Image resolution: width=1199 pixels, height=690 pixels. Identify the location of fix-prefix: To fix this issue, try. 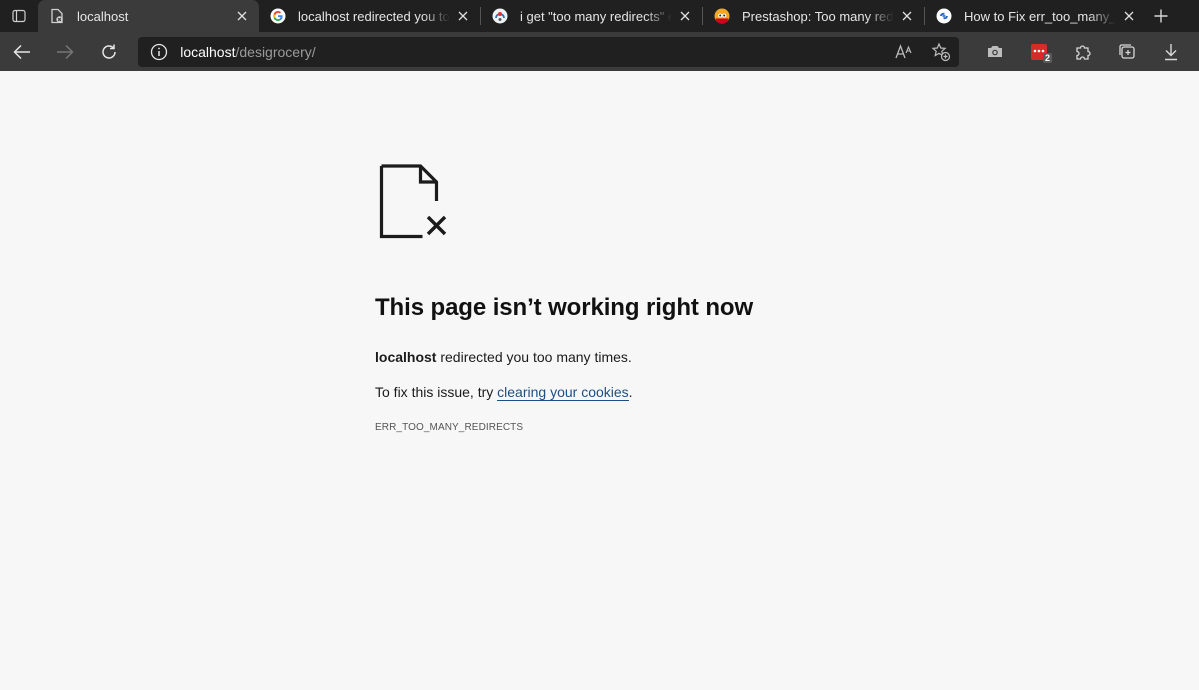
(436, 392).